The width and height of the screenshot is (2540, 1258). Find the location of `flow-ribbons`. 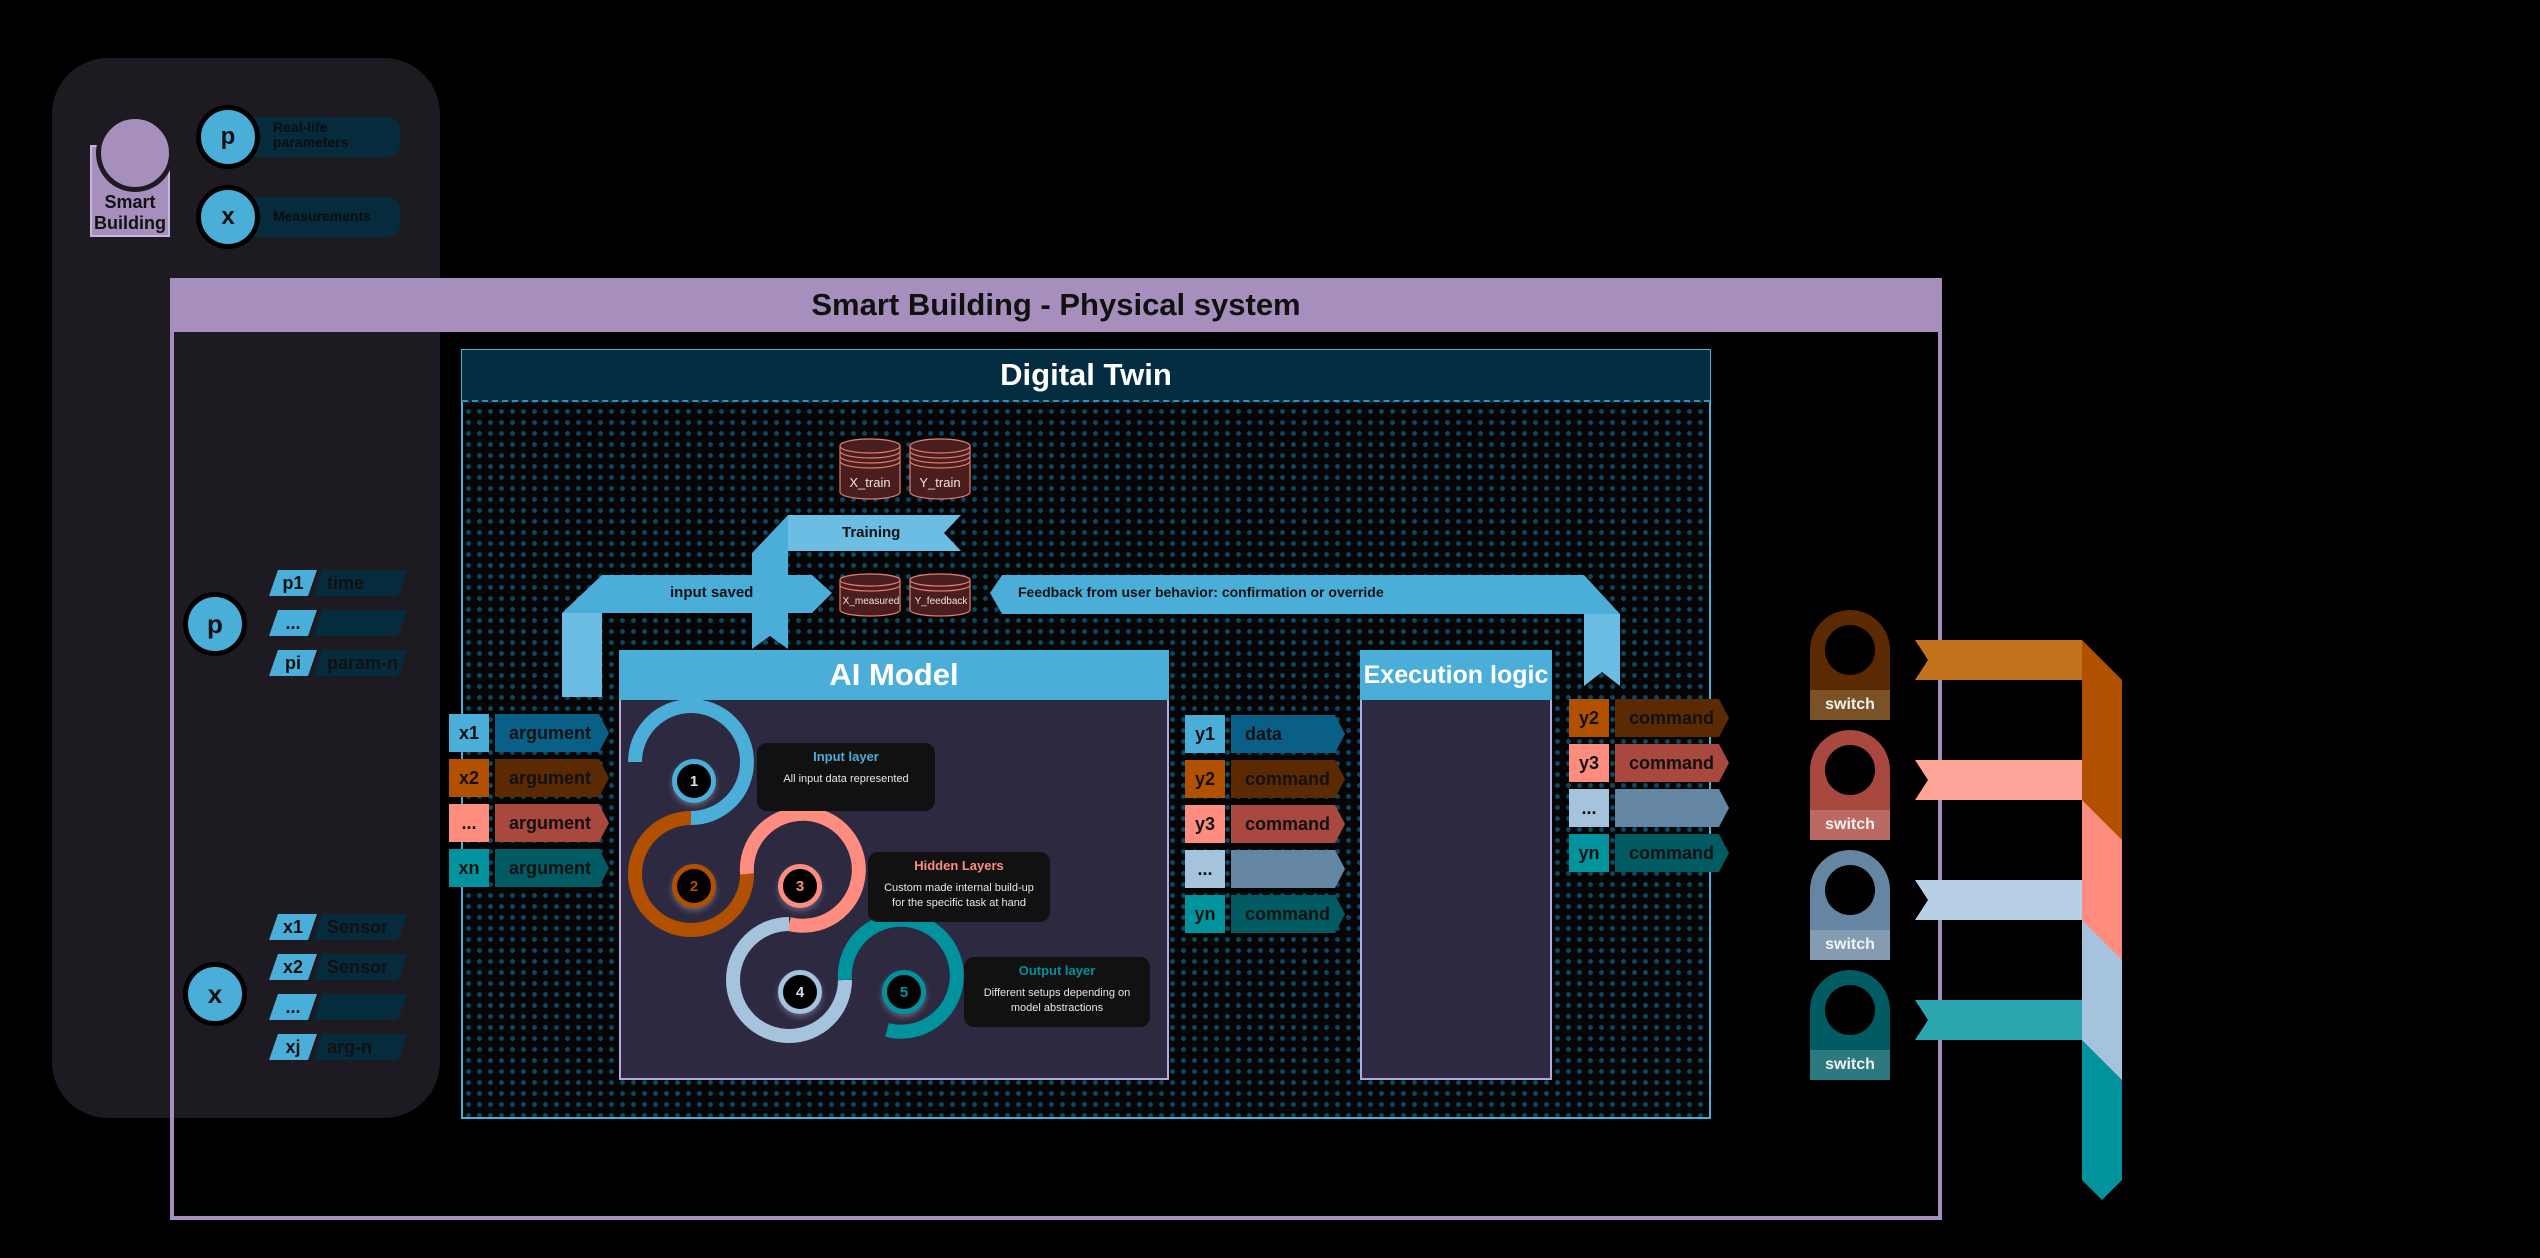

flow-ribbons is located at coordinates (1091, 606).